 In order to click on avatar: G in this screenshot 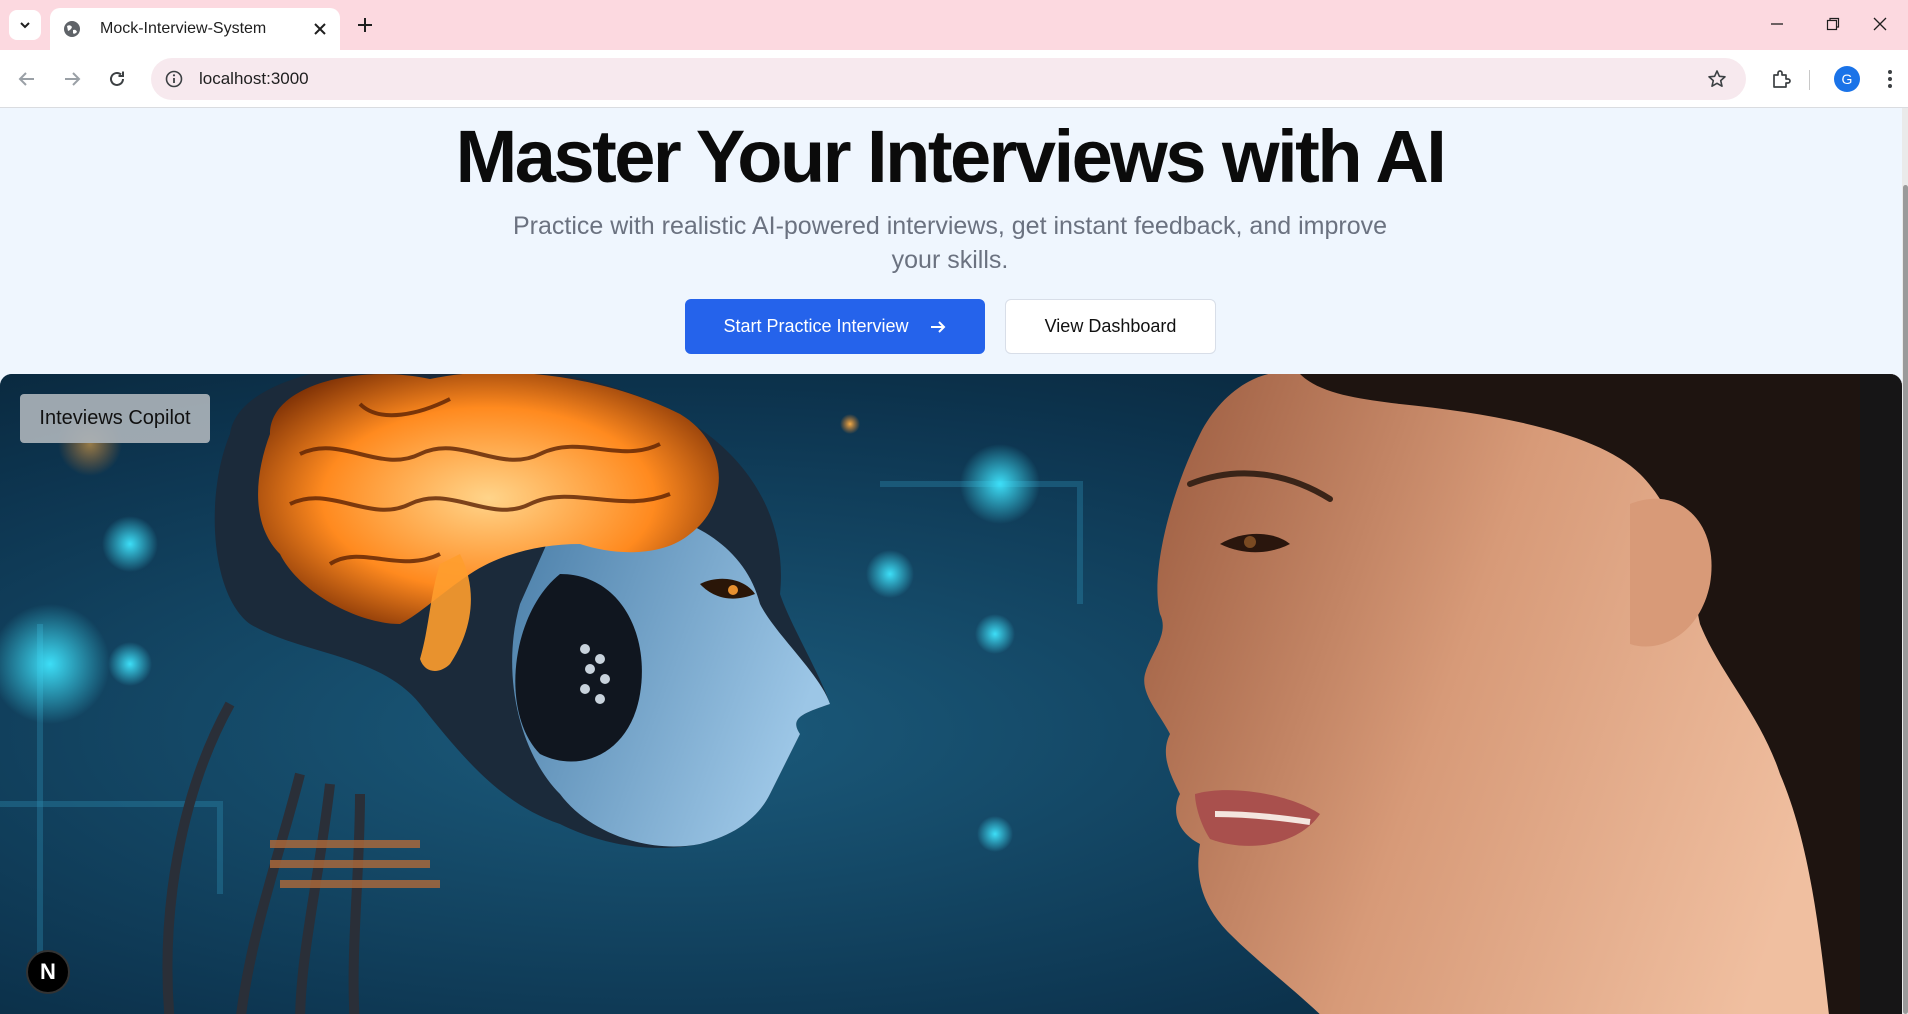, I will do `click(1847, 79)`.